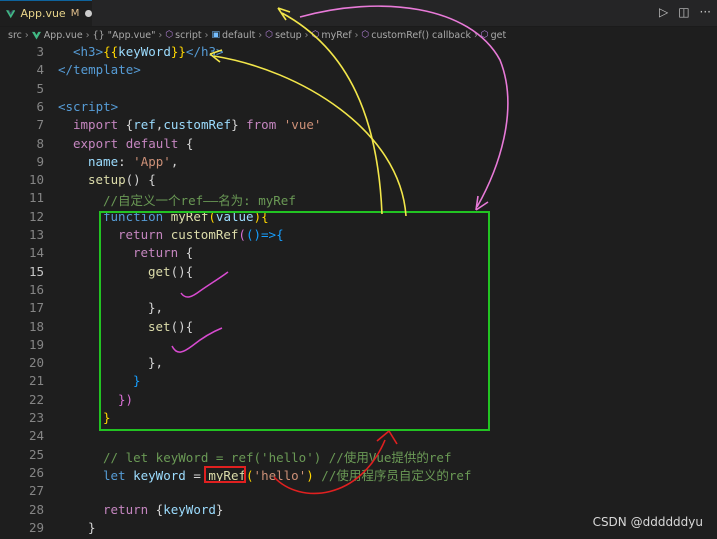  I want to click on red-arrow-head, so click(387, 437).